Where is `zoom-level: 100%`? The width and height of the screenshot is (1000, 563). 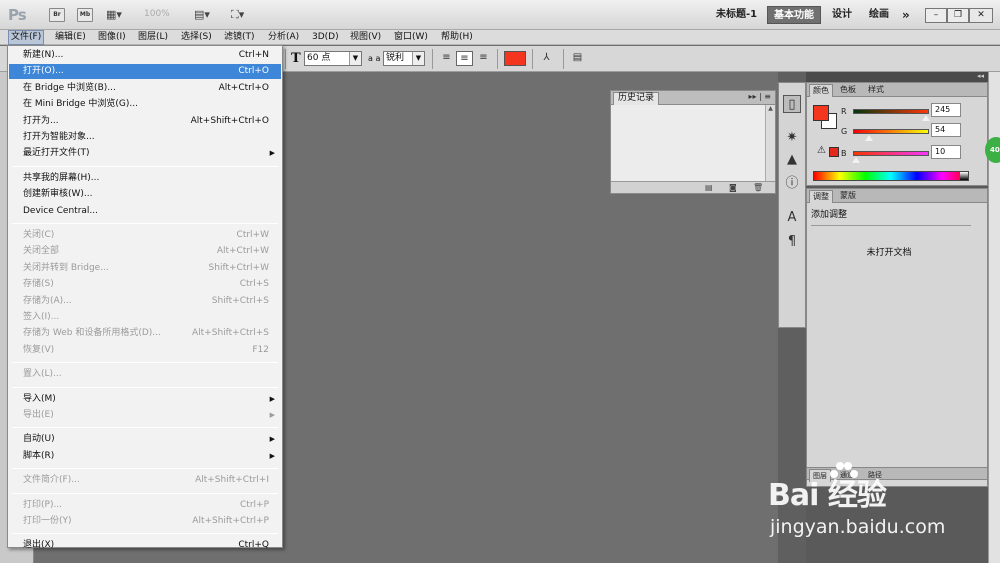
zoom-level: 100% is located at coordinates (157, 14).